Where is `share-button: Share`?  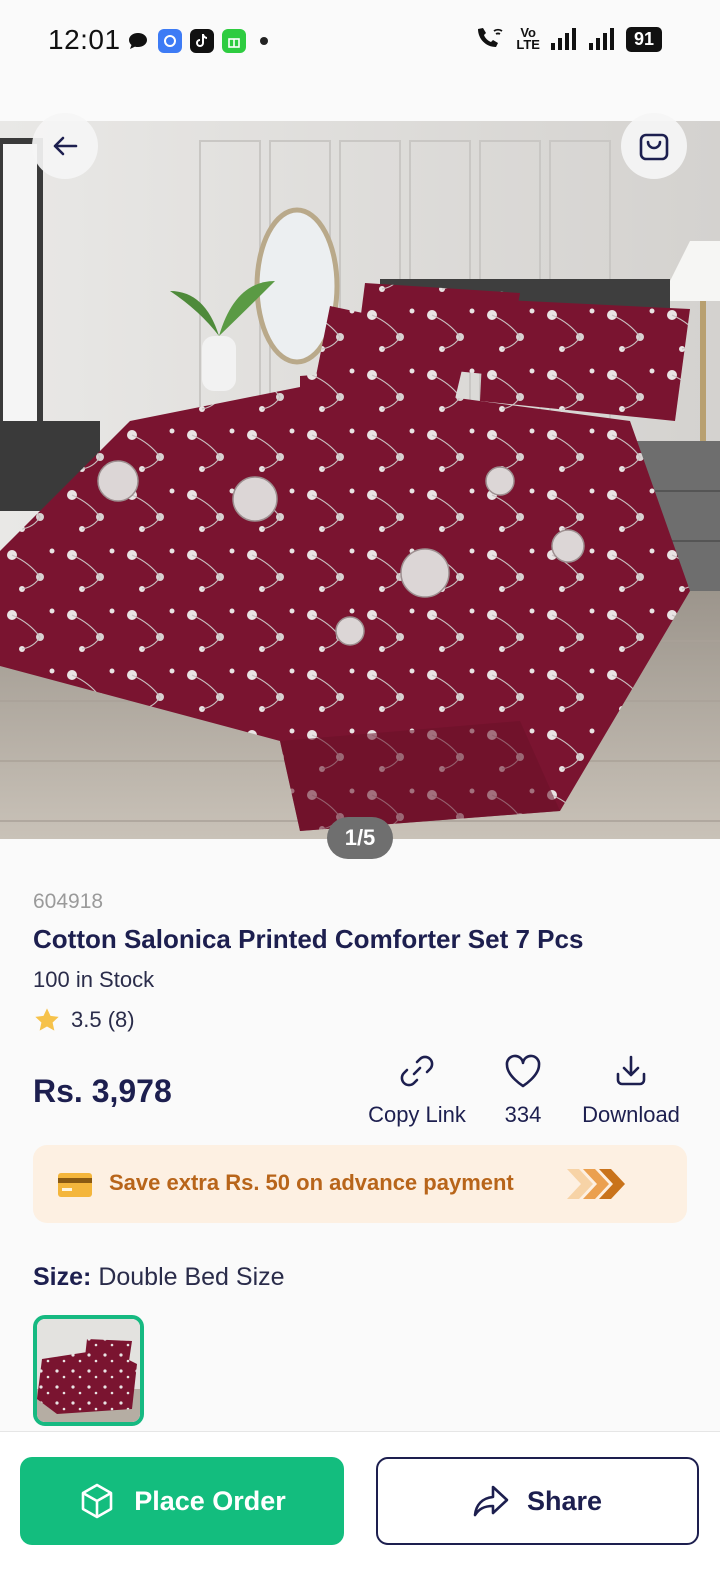 share-button: Share is located at coordinates (537, 1501).